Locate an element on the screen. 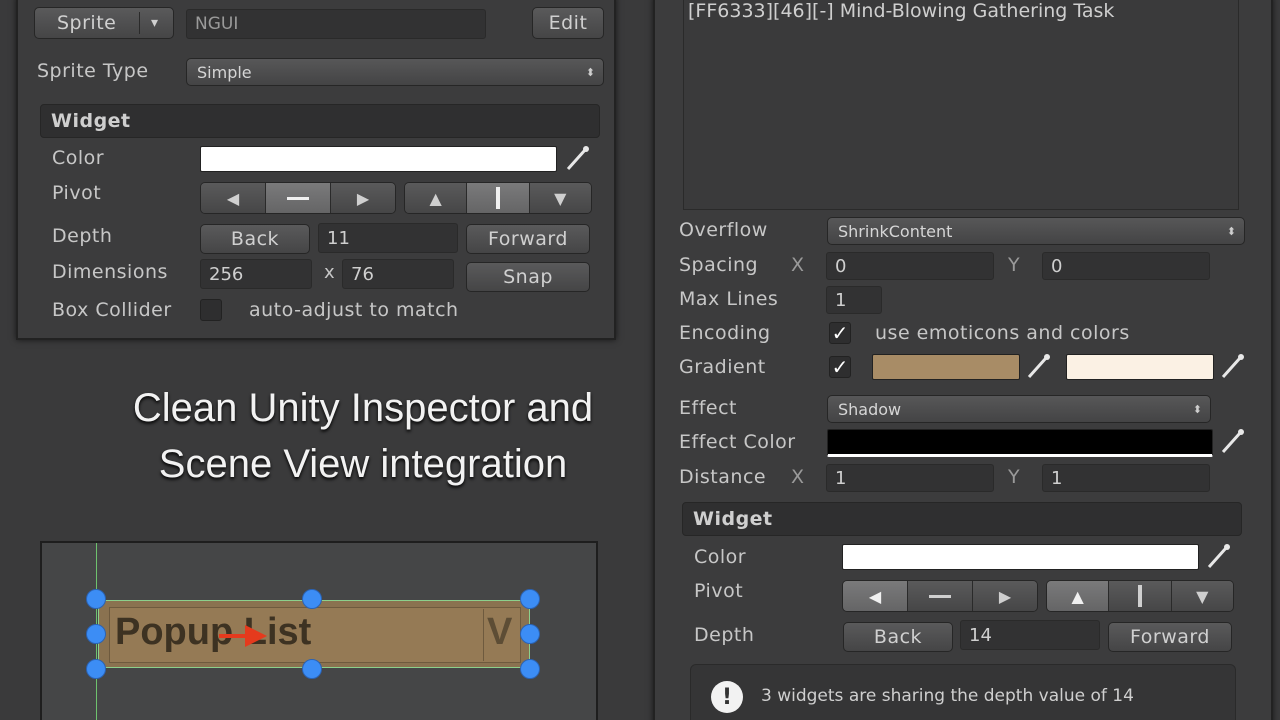  gradient-label: Gradient is located at coordinates (722, 367).